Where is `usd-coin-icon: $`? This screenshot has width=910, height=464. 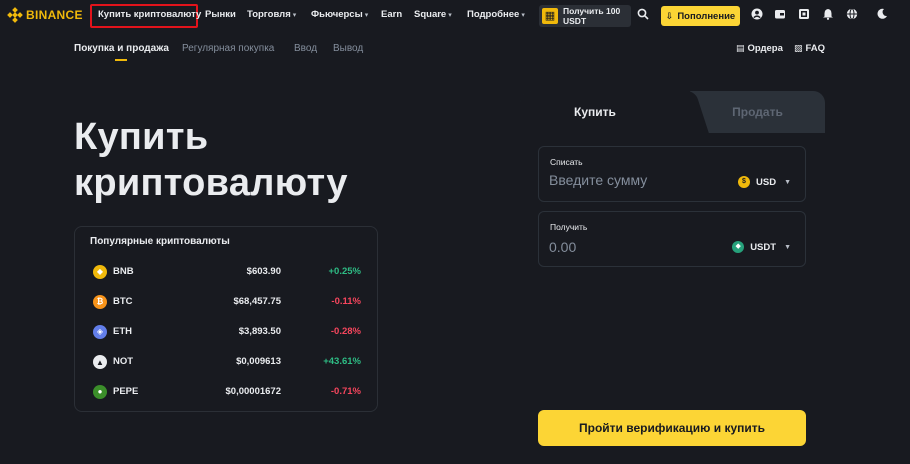
usd-coin-icon: $ is located at coordinates (744, 182).